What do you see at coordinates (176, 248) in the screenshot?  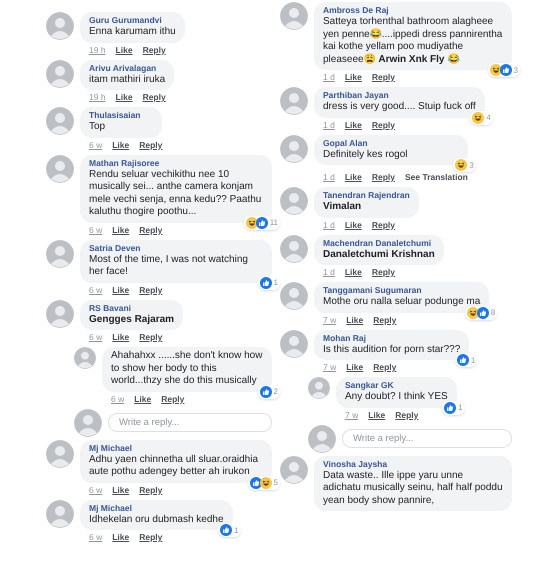 I see `commenter-name: Satria Deven` at bounding box center [176, 248].